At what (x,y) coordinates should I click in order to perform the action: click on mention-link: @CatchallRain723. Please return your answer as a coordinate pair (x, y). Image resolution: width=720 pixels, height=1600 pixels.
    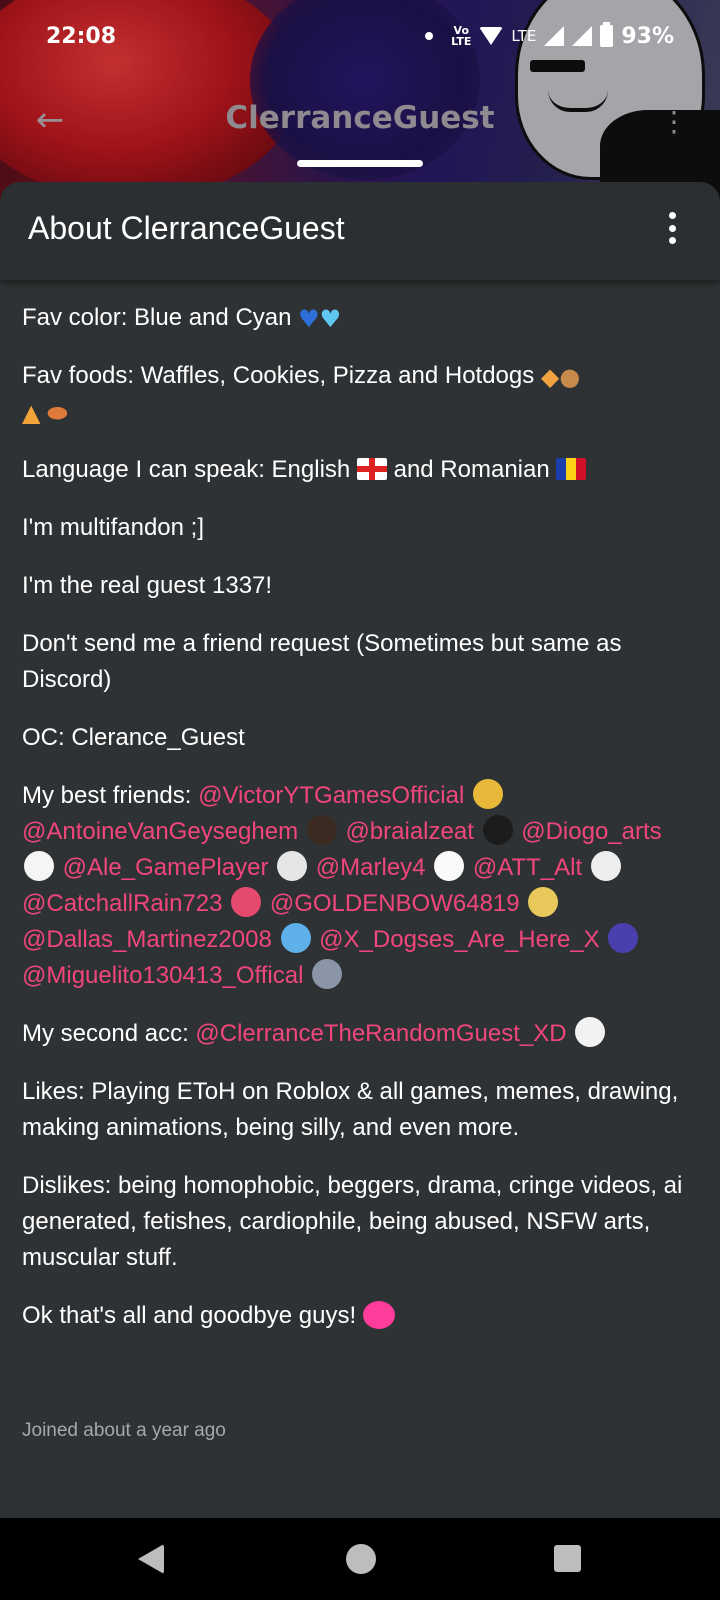
    Looking at the image, I should click on (122, 903).